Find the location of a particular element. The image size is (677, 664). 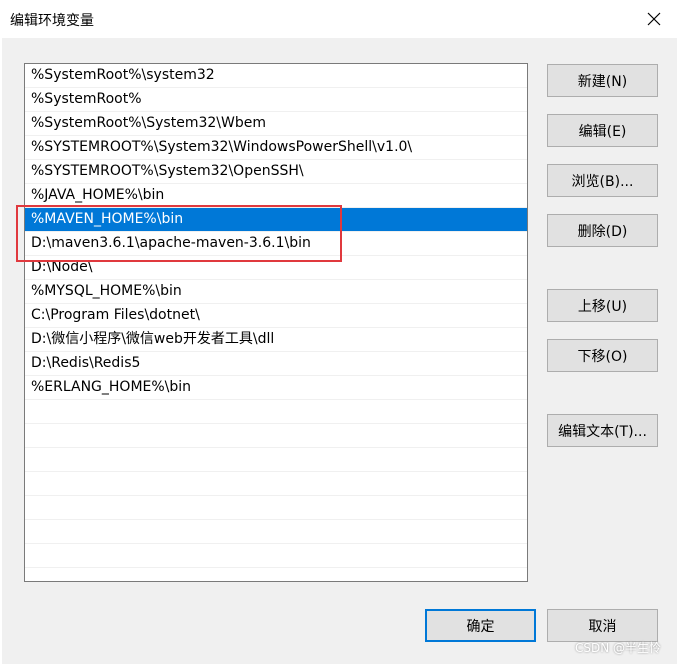

path-list-item: %ERLANG_HOME%\bin is located at coordinates (276, 388).